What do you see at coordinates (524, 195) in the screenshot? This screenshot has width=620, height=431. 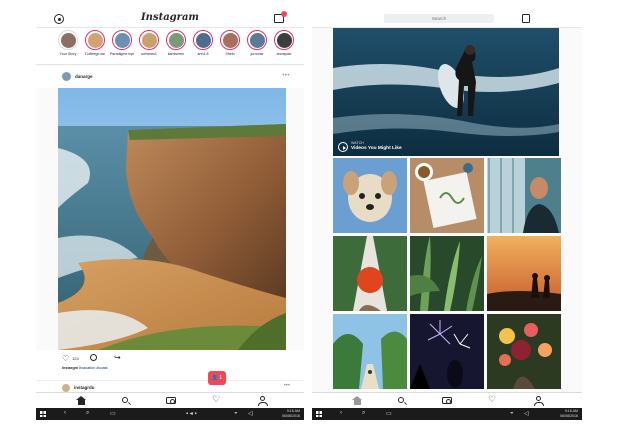 I see `grid-tile-man-window` at bounding box center [524, 195].